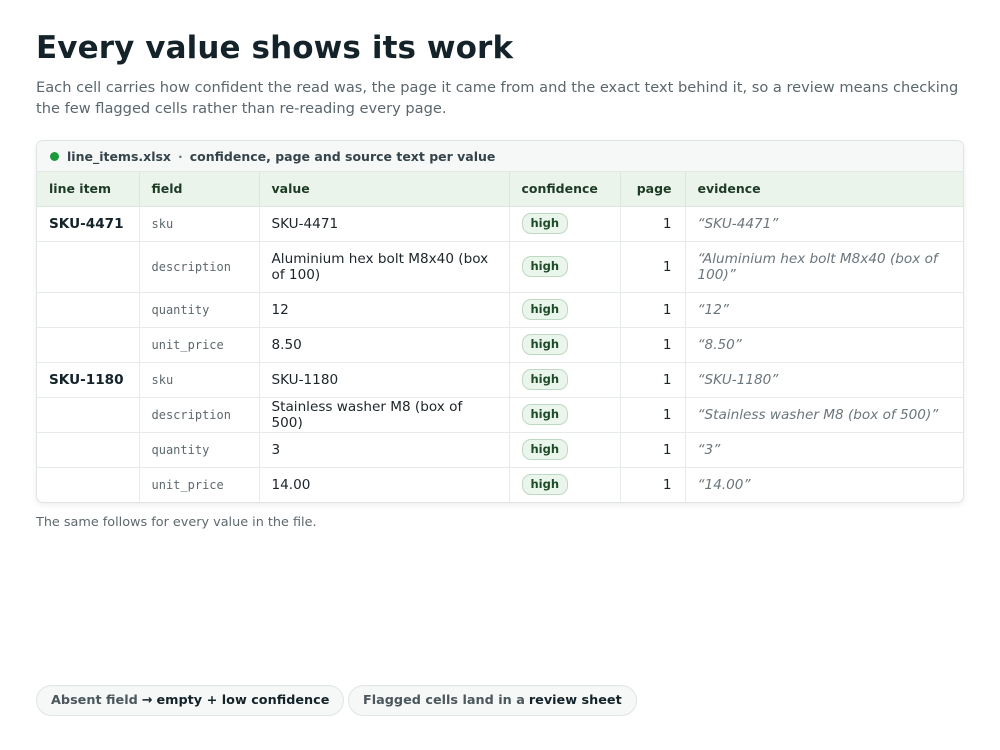 This screenshot has width=1000, height=750. I want to click on value-cell: 12, so click(384, 310).